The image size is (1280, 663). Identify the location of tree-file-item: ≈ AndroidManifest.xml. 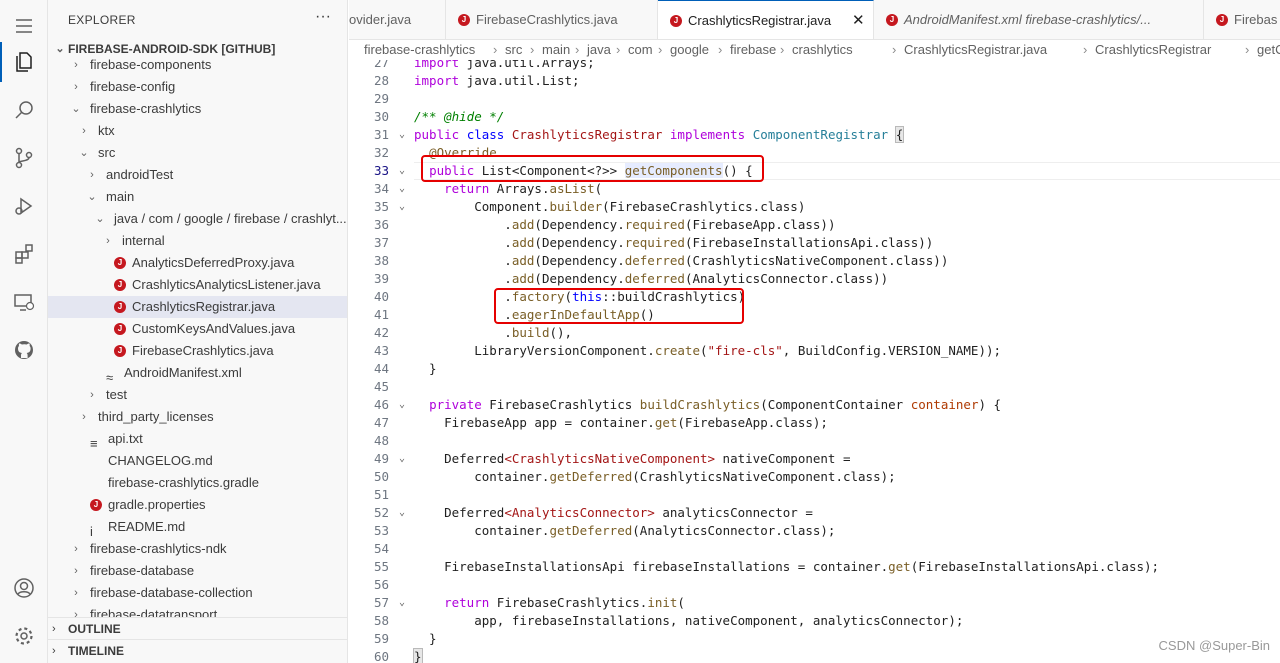
(197, 373).